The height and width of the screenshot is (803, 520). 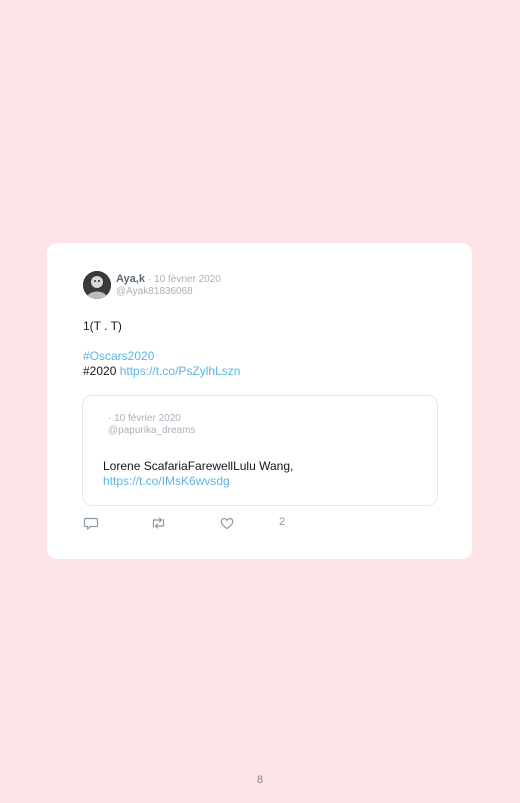 I want to click on retweet-button, so click(x=158, y=523).